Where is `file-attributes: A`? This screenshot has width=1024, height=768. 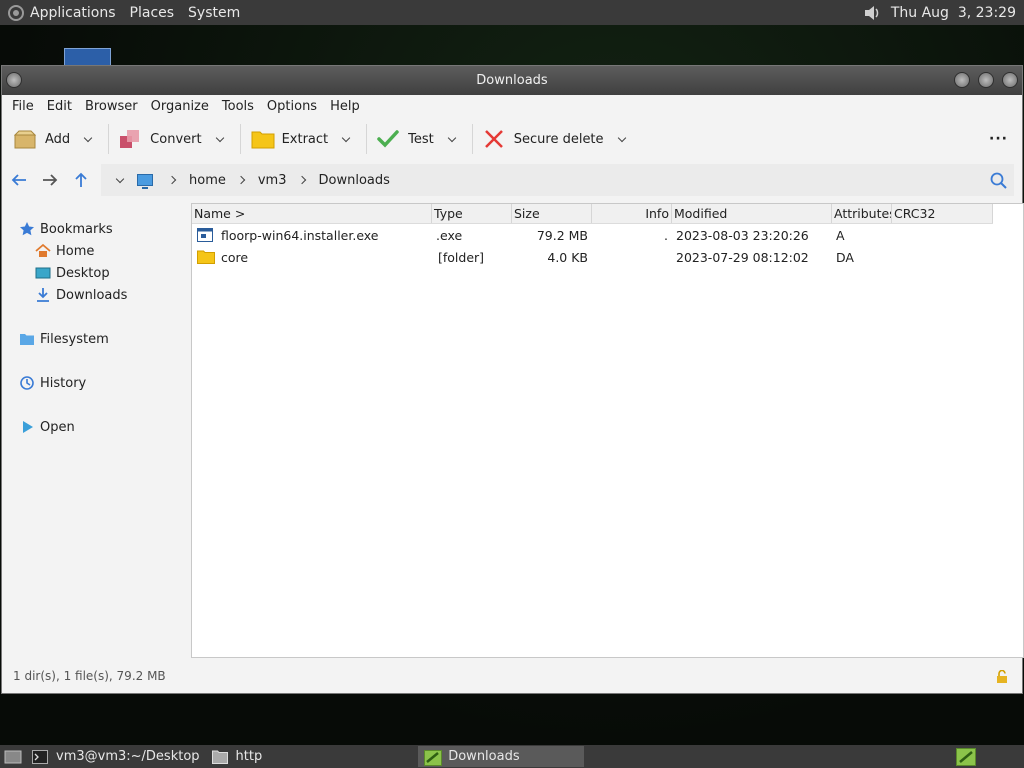 file-attributes: A is located at coordinates (840, 235).